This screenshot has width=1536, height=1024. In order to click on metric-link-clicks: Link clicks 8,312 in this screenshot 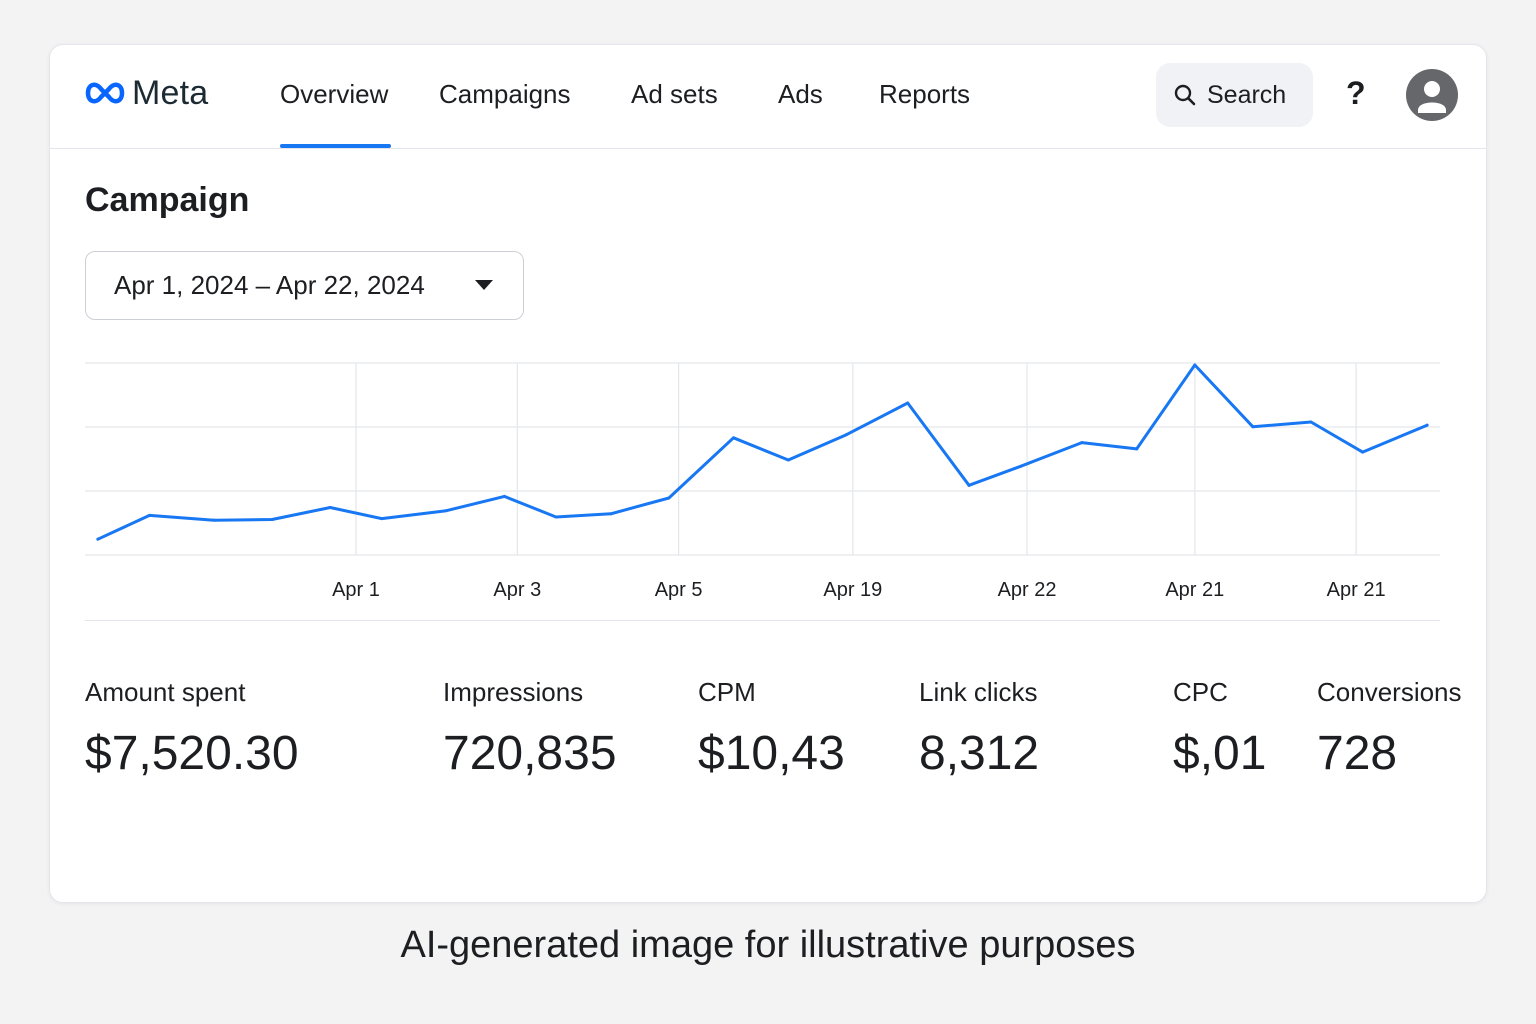, I will do `click(979, 729)`.